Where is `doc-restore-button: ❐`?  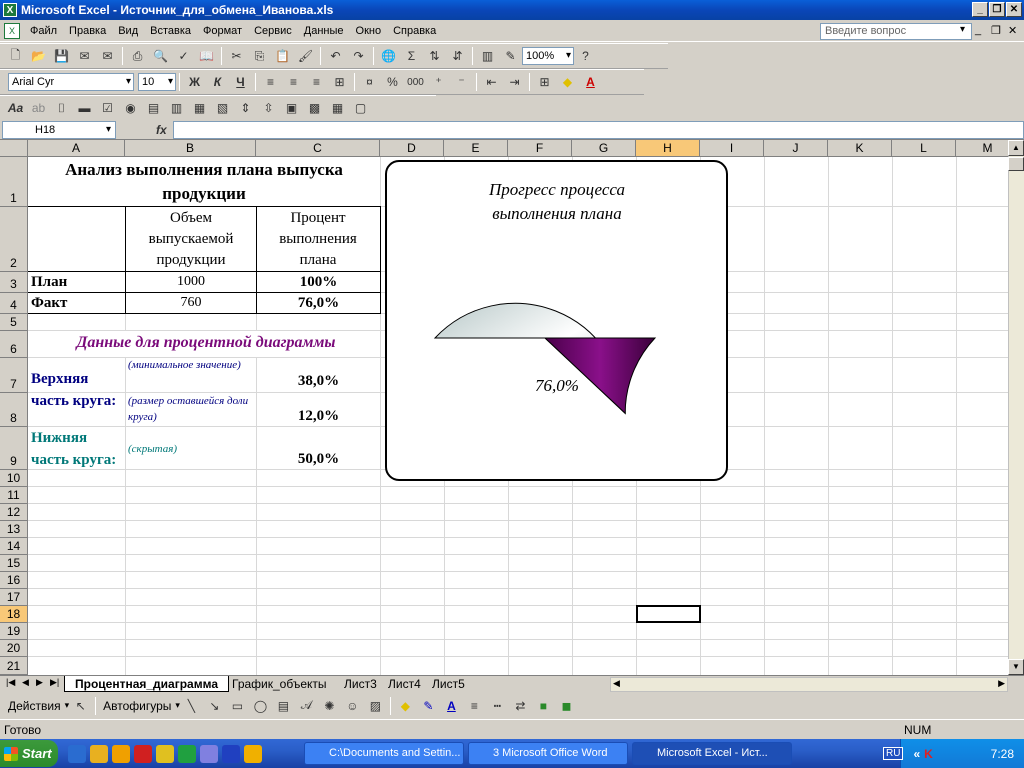 doc-restore-button: ❐ is located at coordinates (996, 30).